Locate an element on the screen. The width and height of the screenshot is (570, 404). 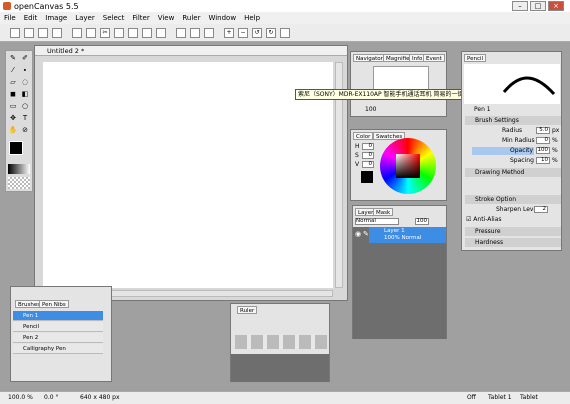
tab-color: Color is located at coordinates (363, 136).